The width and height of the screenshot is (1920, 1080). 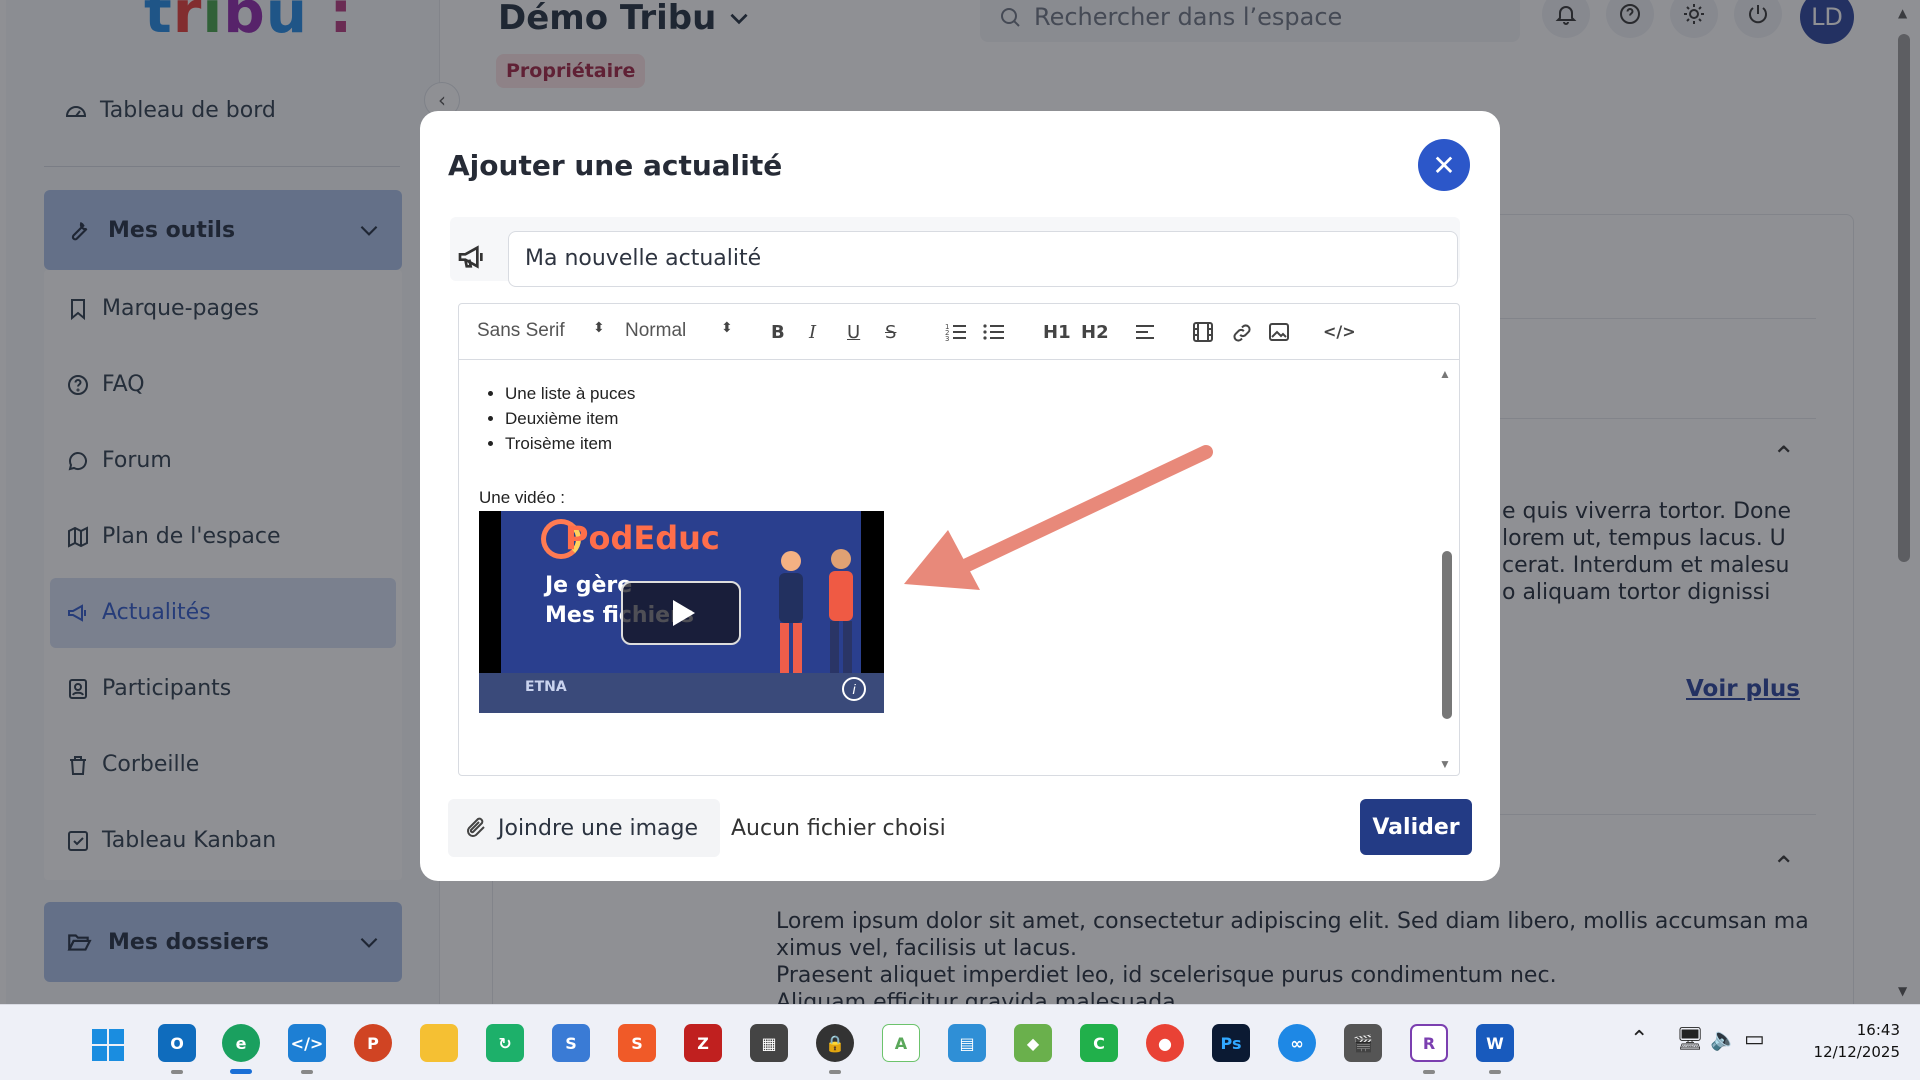 What do you see at coordinates (1639, 1039) in the screenshot?
I see `chevron-up-icon: ⌃` at bounding box center [1639, 1039].